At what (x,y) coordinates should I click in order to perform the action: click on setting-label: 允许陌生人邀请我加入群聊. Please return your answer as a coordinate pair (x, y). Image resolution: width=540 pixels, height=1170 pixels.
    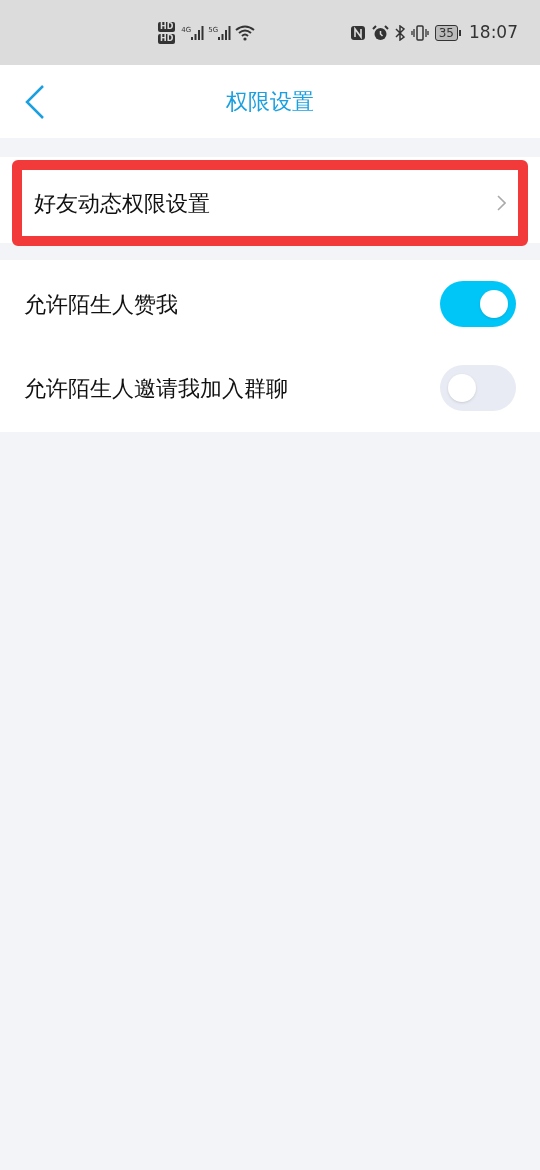
    Looking at the image, I should click on (156, 388).